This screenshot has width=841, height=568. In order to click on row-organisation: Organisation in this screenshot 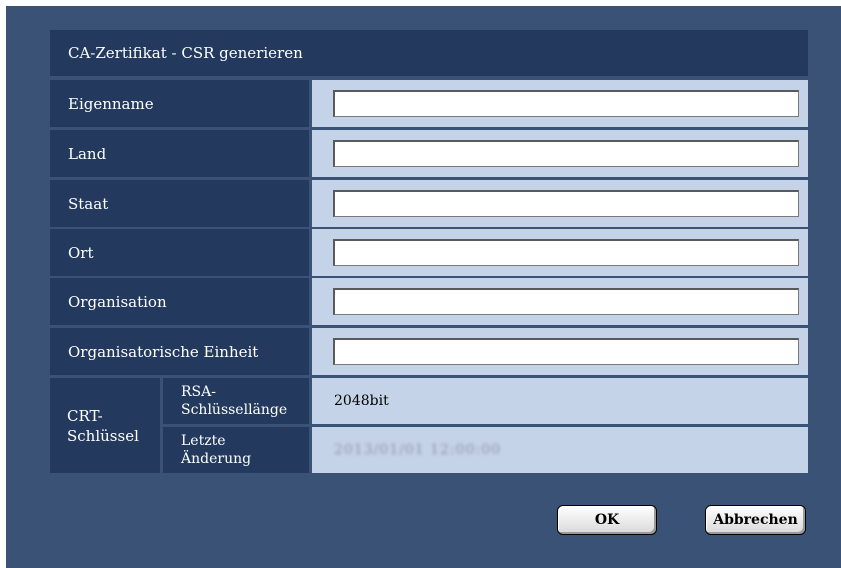, I will do `click(429, 301)`.